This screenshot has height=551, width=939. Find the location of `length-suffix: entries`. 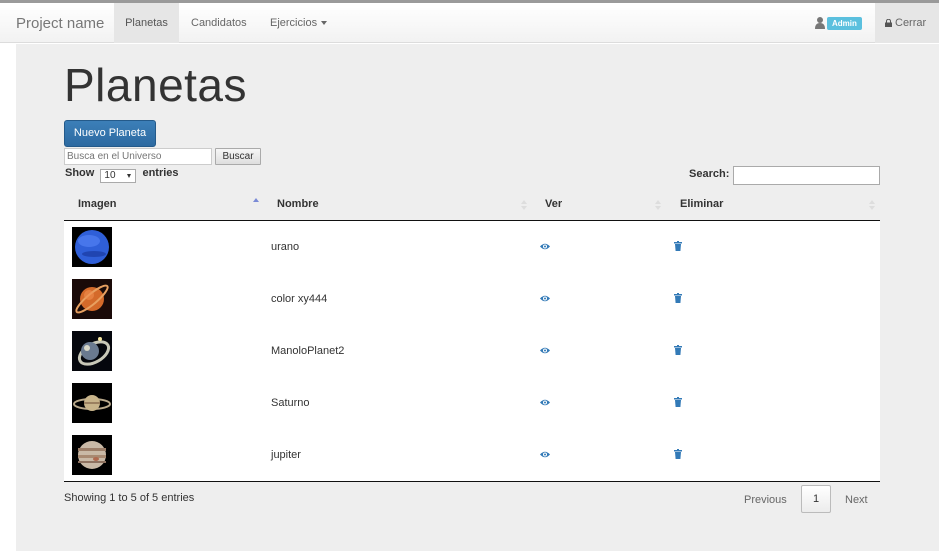

length-suffix: entries is located at coordinates (160, 173).